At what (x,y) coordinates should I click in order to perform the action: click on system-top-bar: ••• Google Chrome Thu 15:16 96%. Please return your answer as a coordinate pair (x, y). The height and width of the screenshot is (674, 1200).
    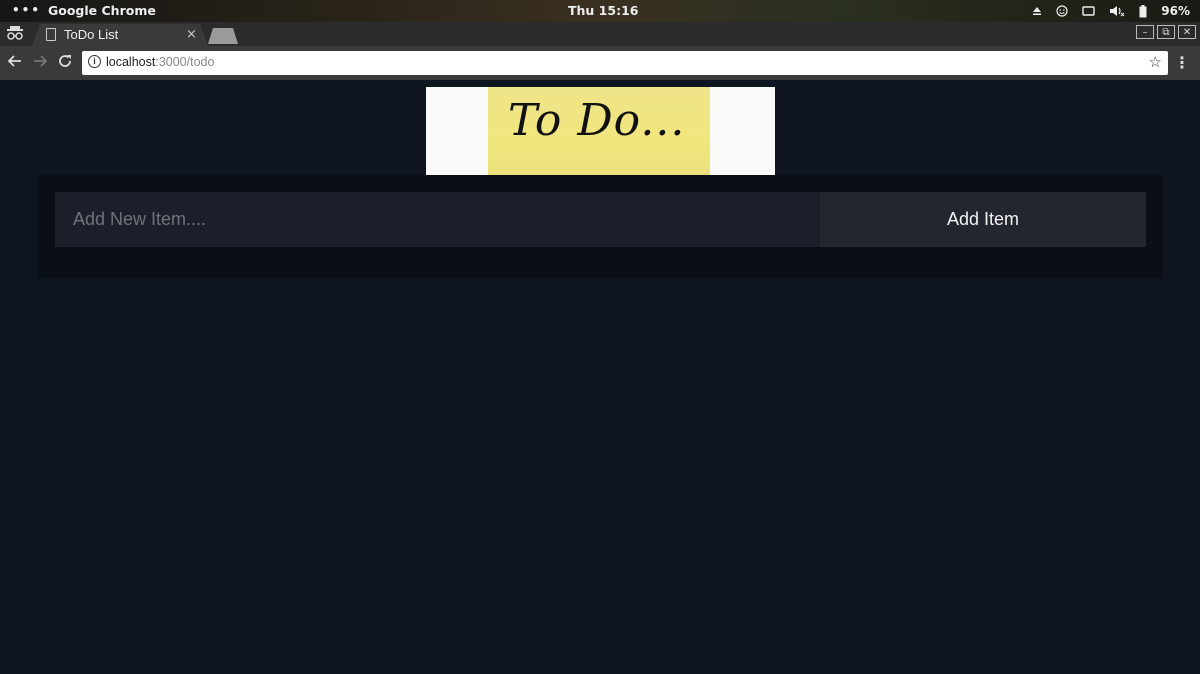
    Looking at the image, I should click on (600, 11).